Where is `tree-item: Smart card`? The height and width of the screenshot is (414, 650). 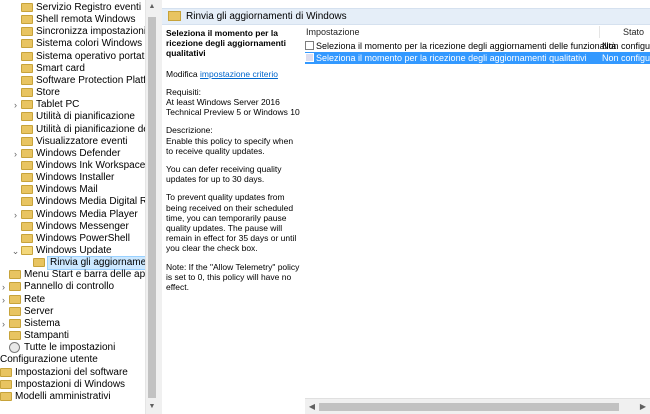 tree-item: Smart card is located at coordinates (72, 69).